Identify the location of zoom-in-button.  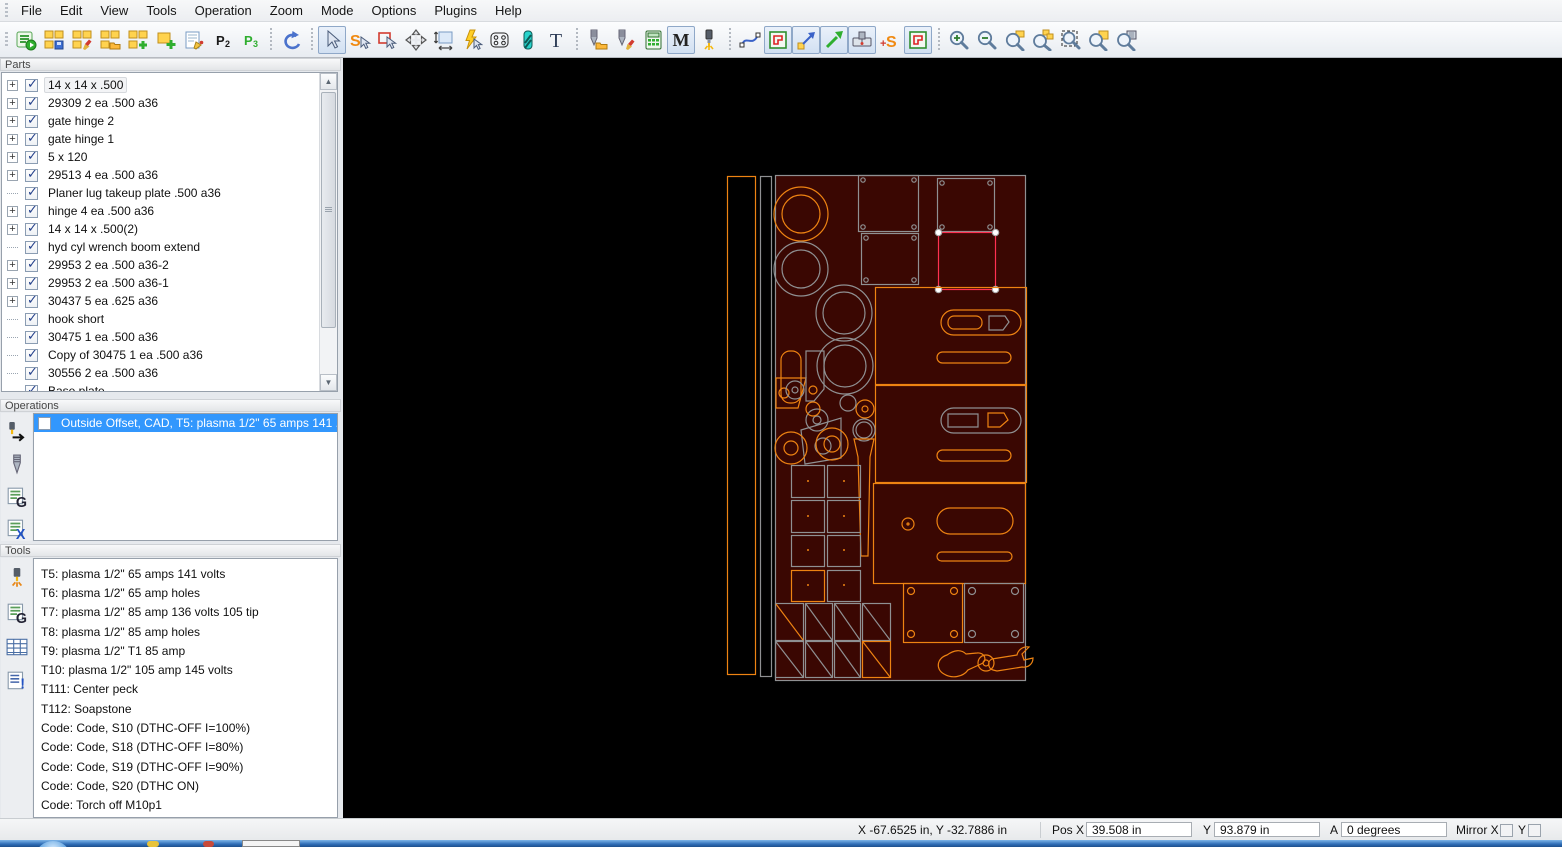
(959, 40).